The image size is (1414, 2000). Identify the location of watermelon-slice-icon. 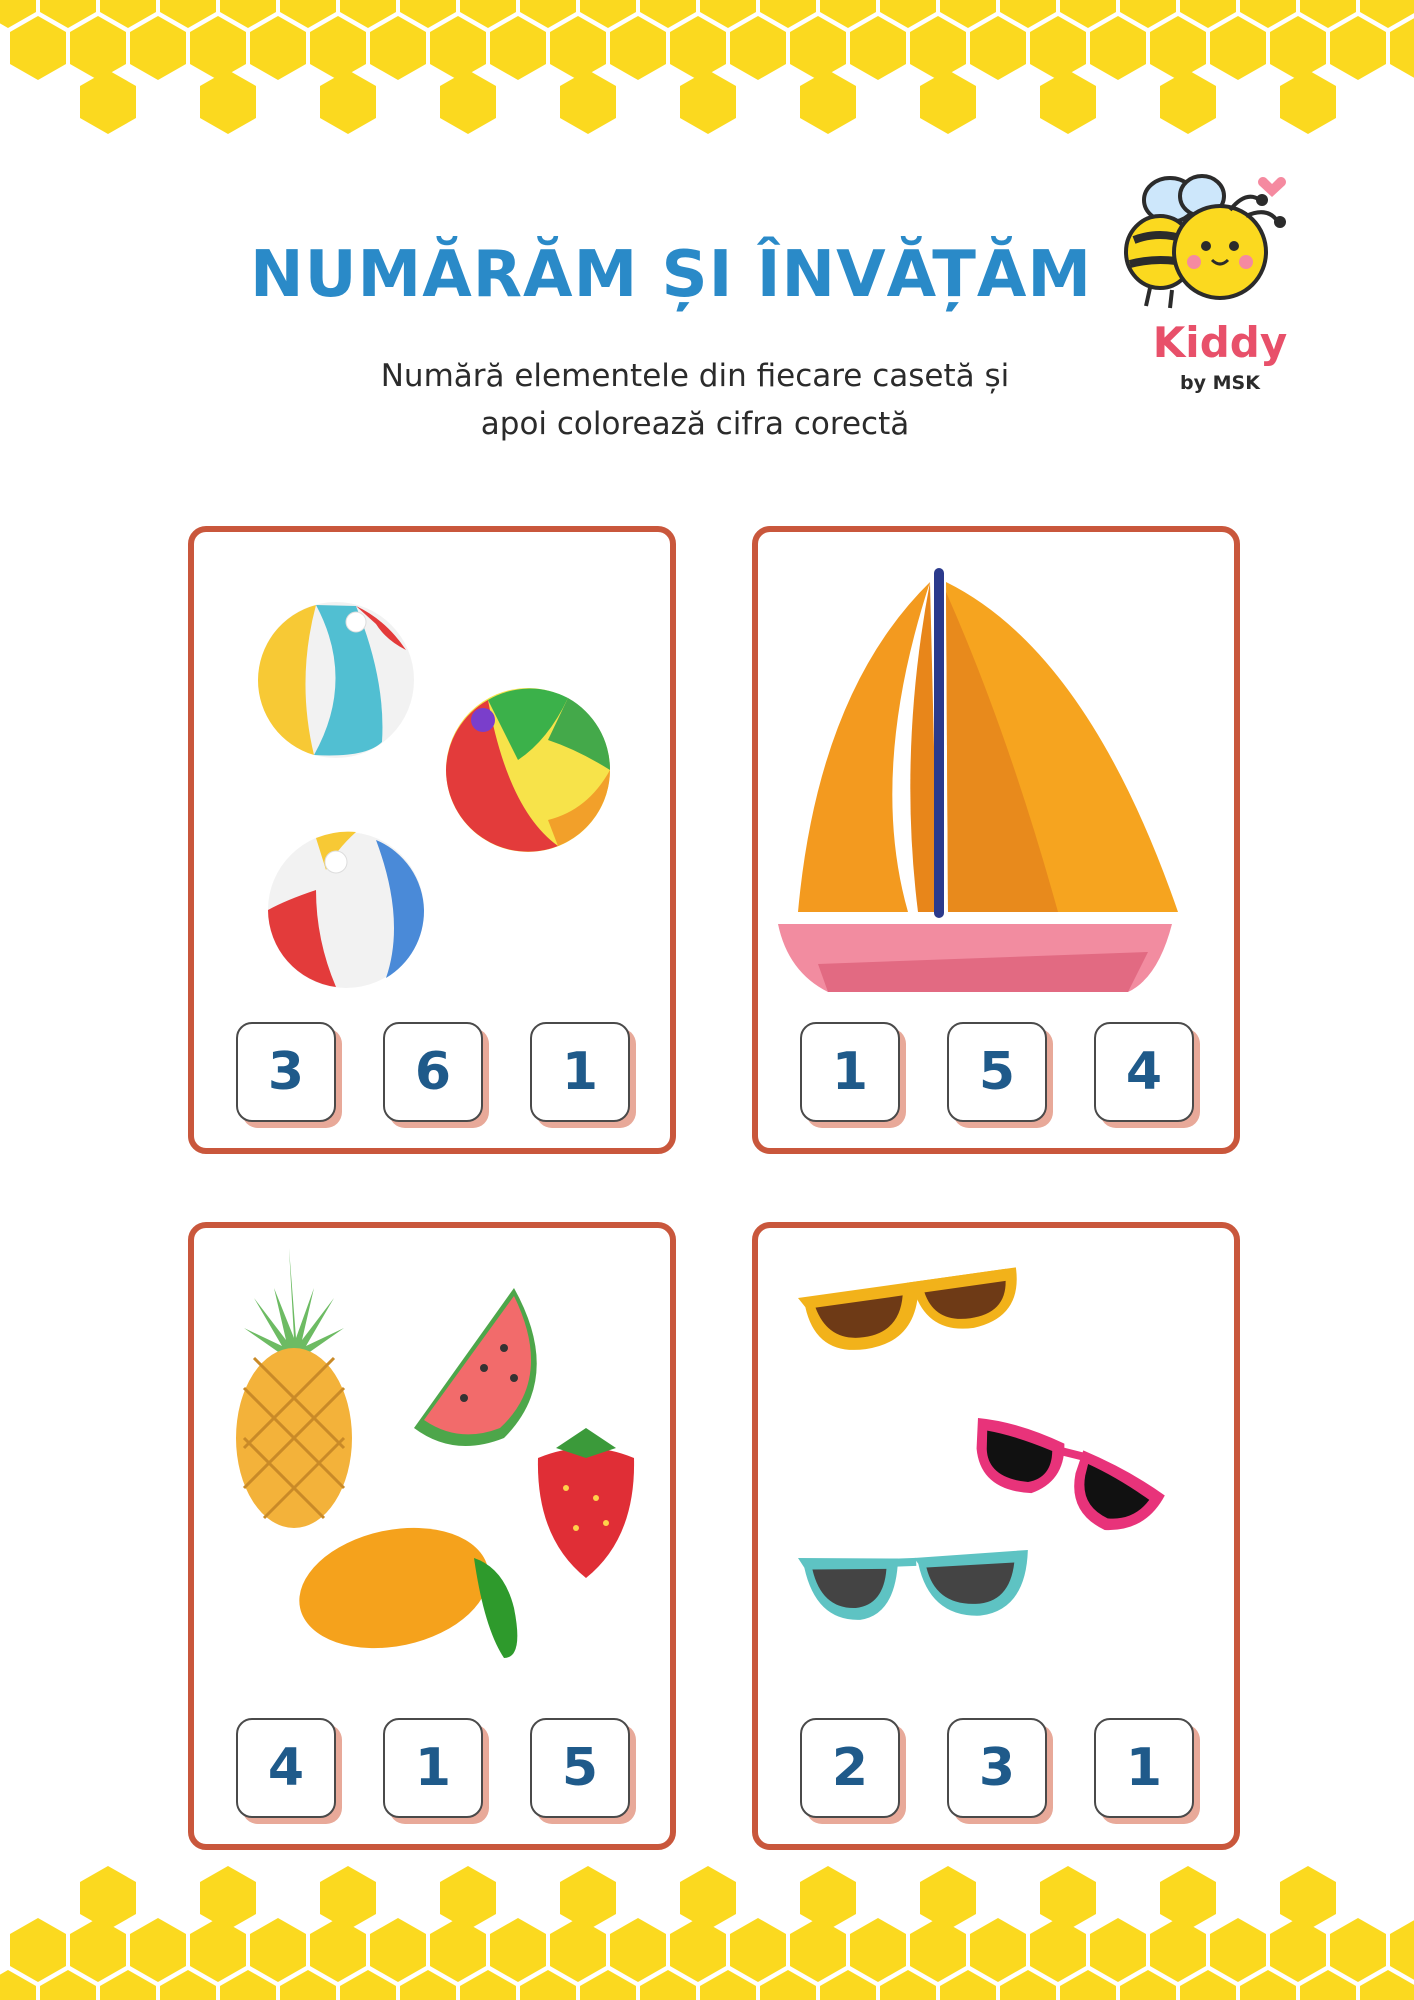
(475, 1367).